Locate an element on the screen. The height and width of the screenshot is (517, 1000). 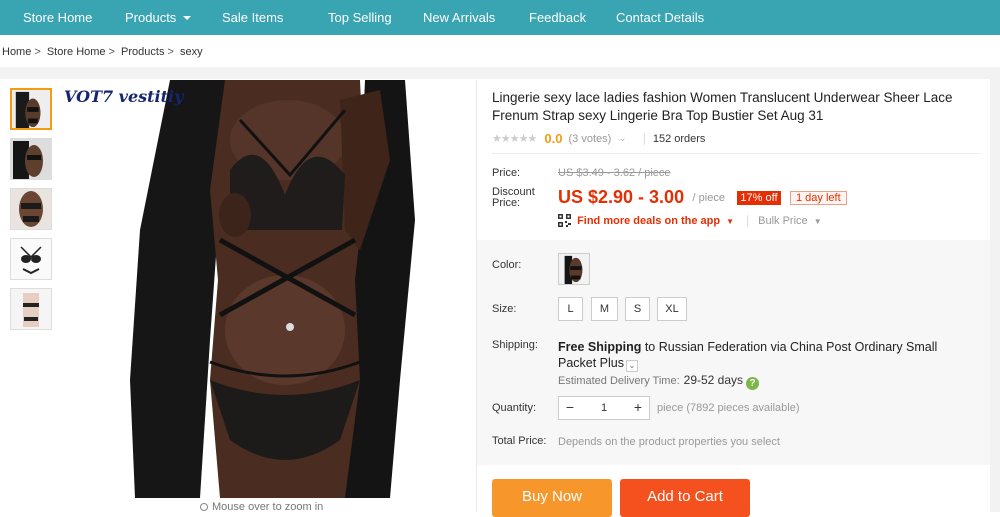
total-price-label: Total Price: is located at coordinates (519, 441).